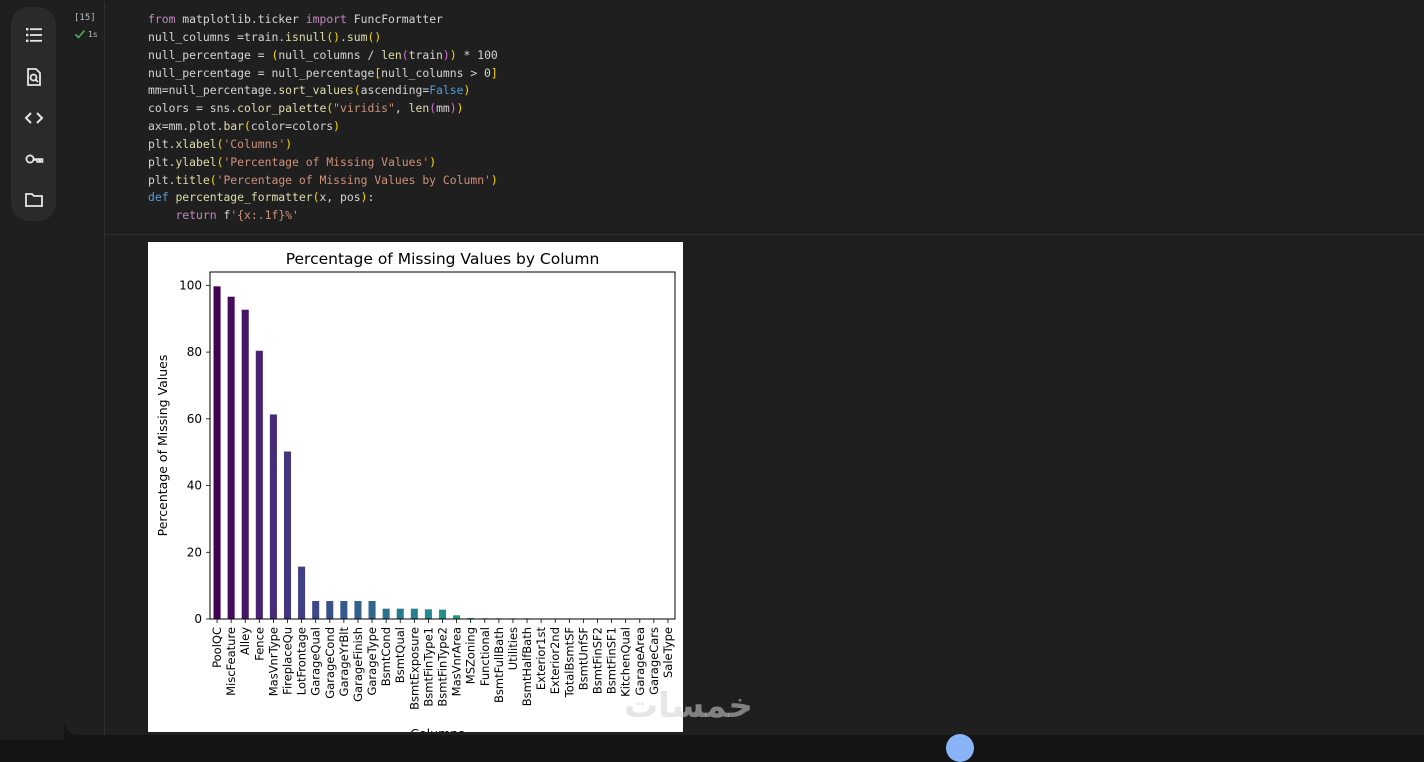 Image resolution: width=1424 pixels, height=762 pixels. I want to click on bar-BsmtQual, so click(400, 614).